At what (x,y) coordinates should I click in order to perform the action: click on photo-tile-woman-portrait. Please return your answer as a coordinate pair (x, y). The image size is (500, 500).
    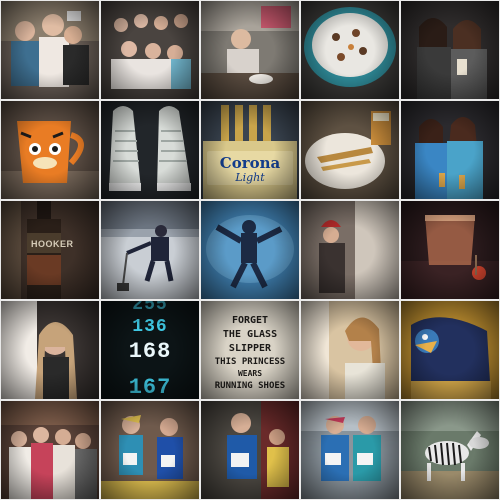
    Looking at the image, I should click on (50, 350).